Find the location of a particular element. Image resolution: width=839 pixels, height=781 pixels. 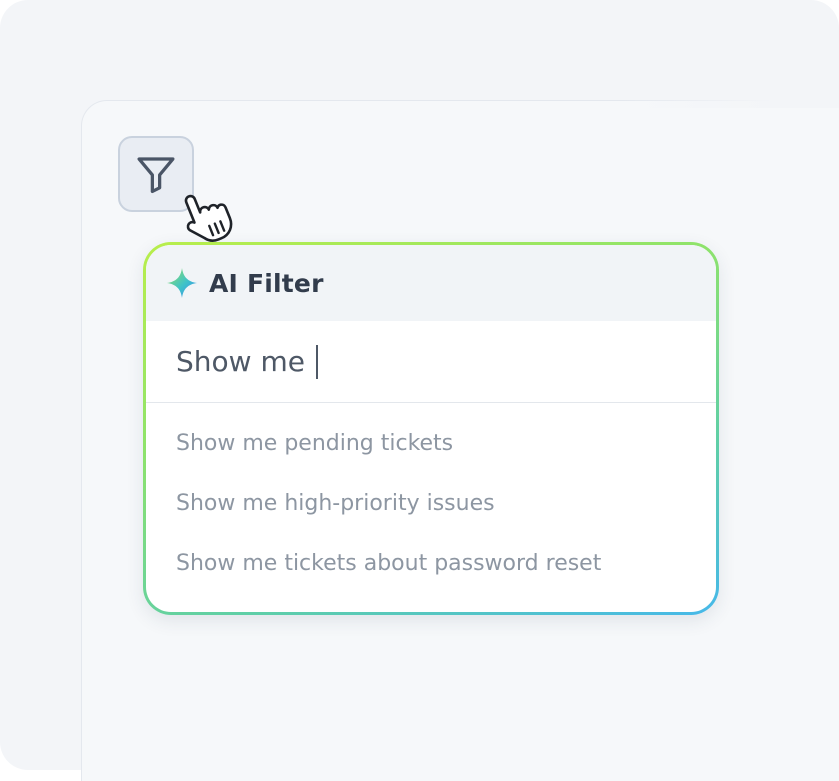

filter-button is located at coordinates (156, 174).